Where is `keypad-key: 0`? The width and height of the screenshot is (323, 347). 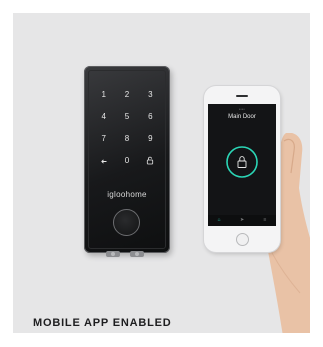 keypad-key: 0 is located at coordinates (127, 160).